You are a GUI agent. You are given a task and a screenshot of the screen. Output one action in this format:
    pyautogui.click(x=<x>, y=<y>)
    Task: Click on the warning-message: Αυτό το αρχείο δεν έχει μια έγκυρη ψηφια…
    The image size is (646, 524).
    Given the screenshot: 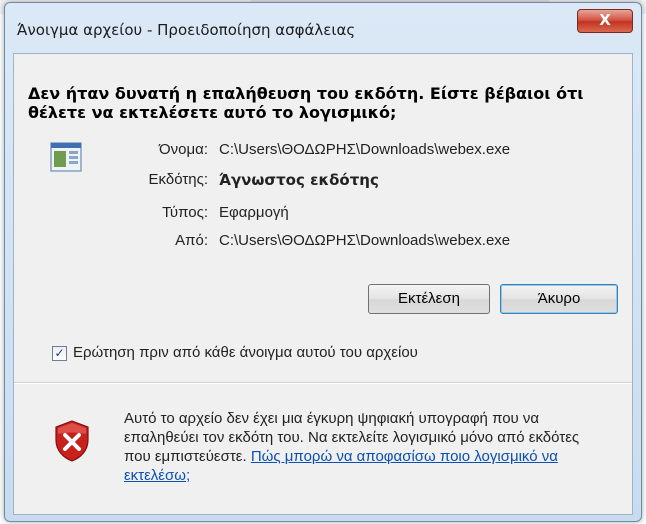 What is the action you would take?
    pyautogui.click(x=364, y=447)
    